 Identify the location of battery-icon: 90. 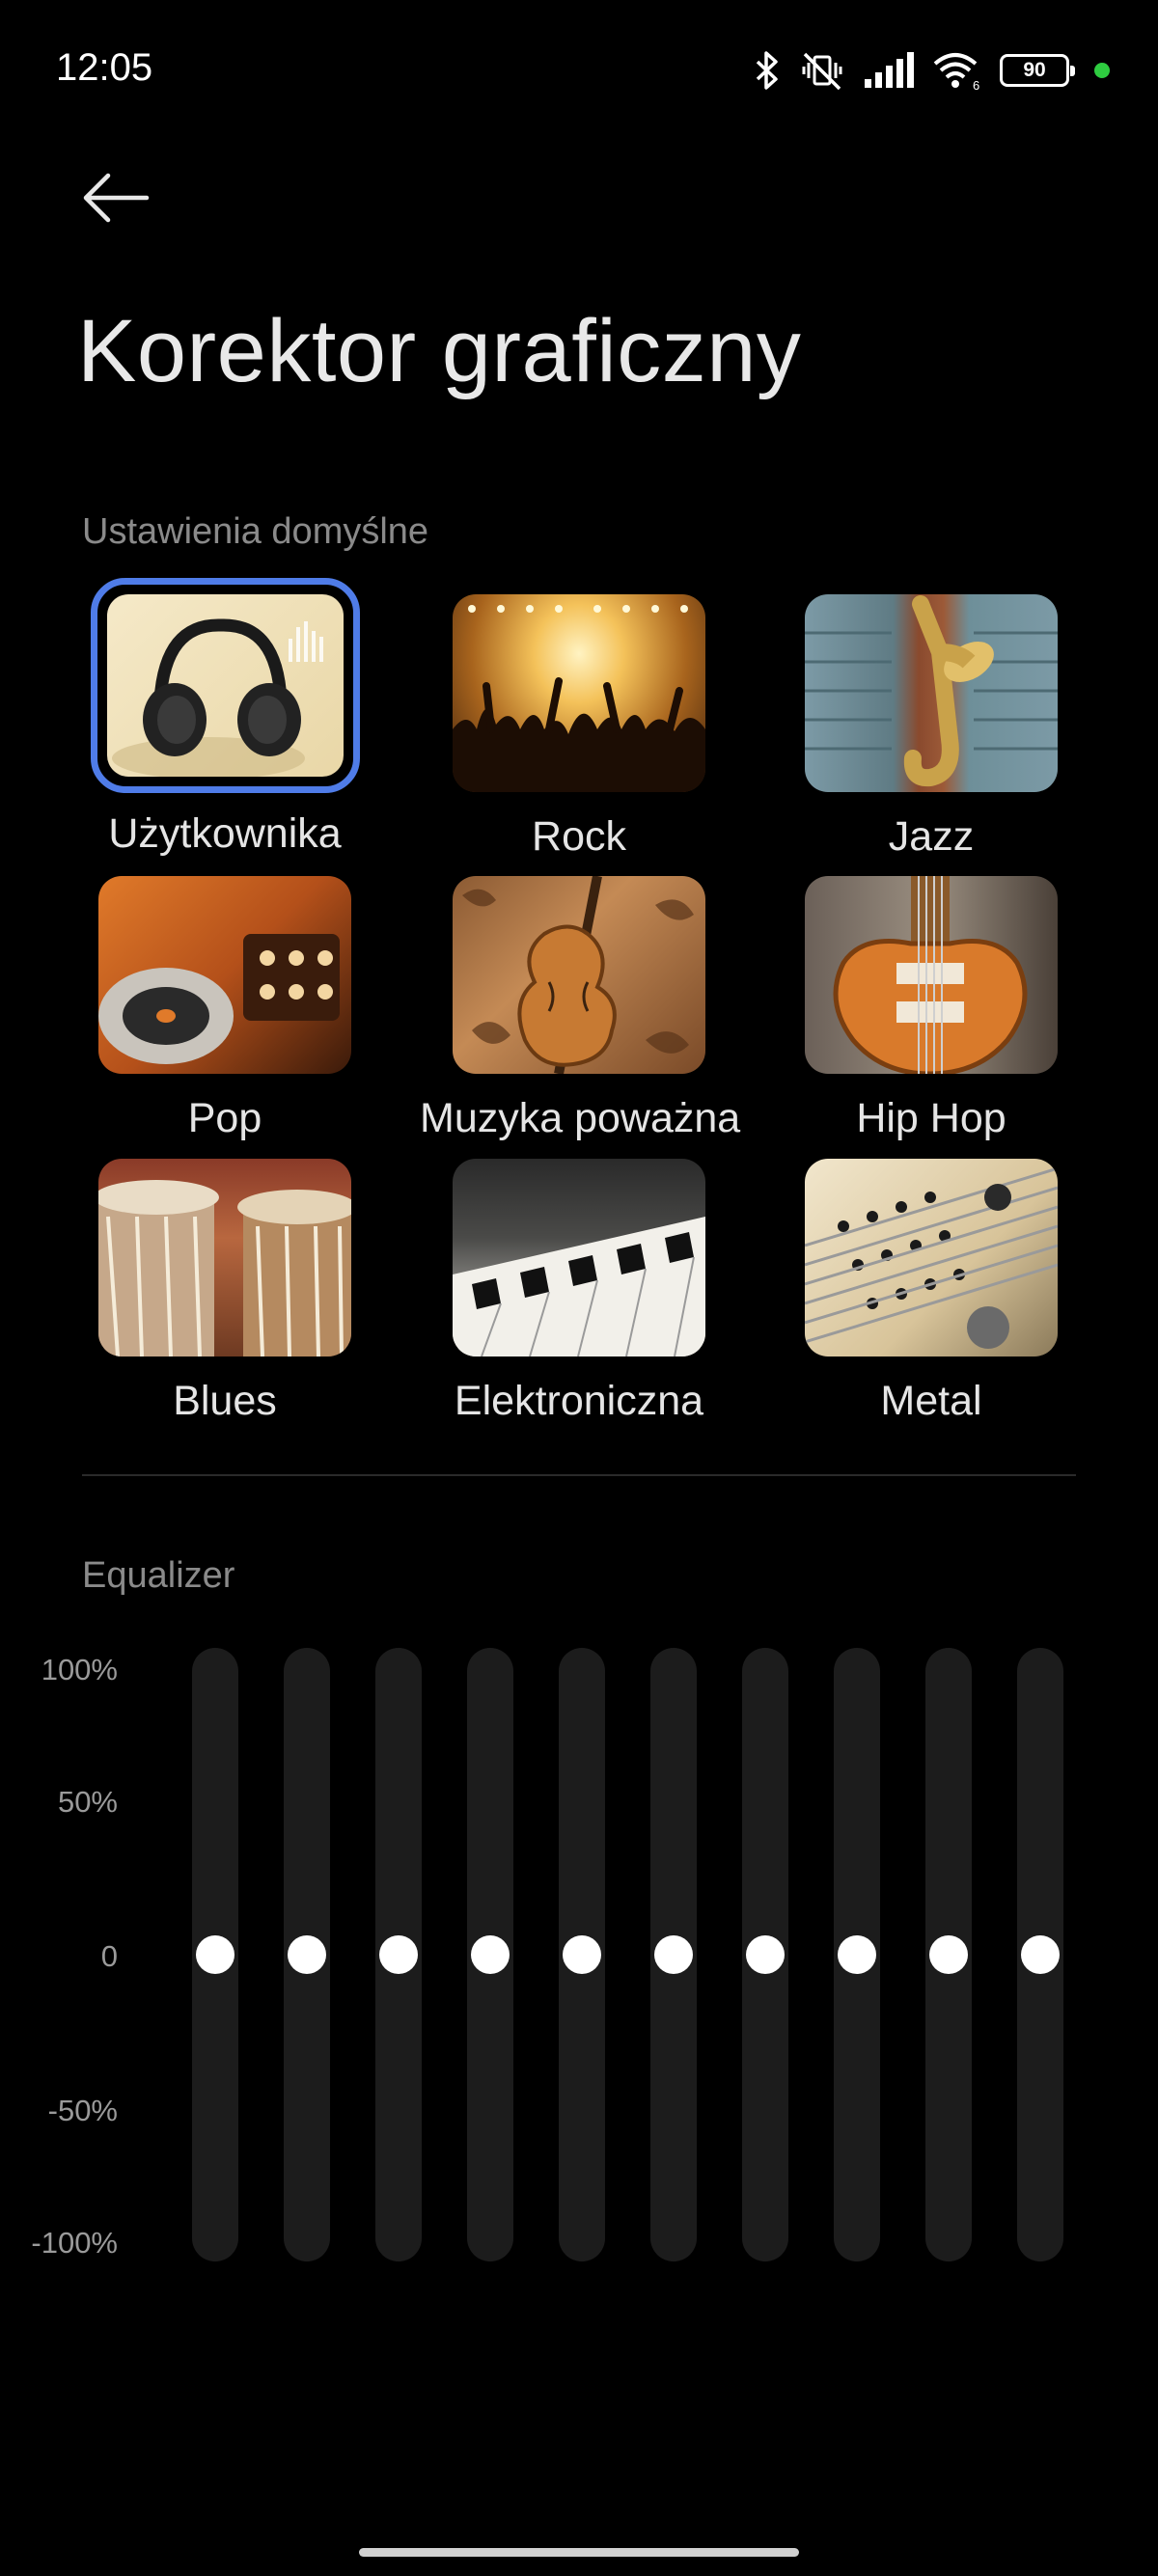
(1037, 70).